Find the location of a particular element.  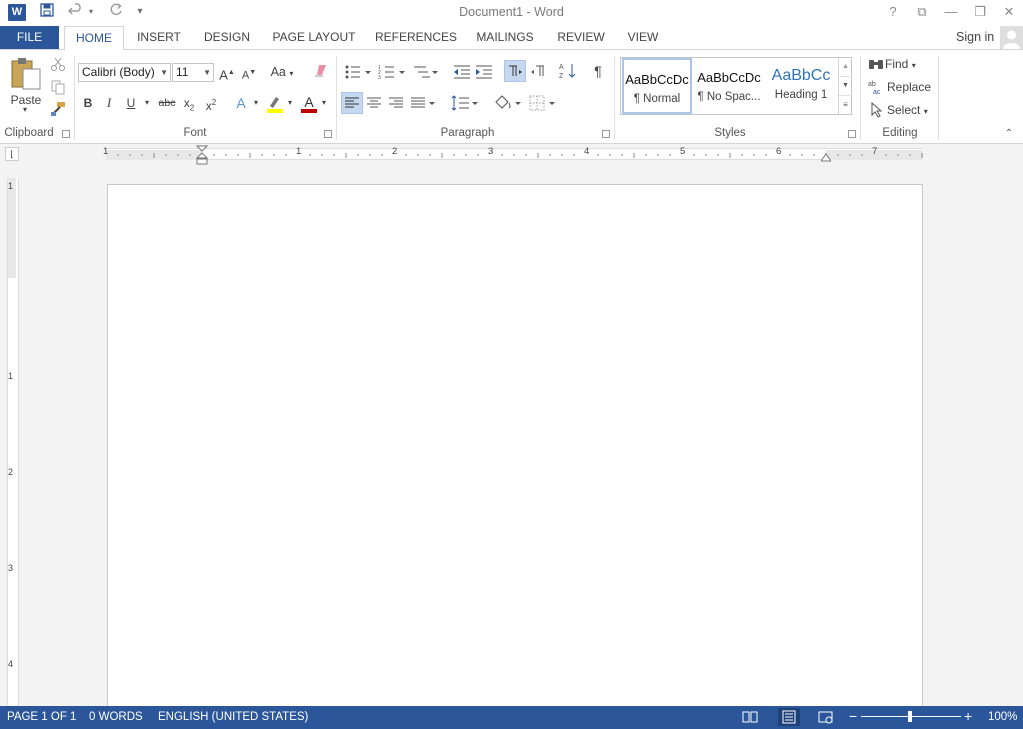

line-spacing-icon is located at coordinates (465, 103).